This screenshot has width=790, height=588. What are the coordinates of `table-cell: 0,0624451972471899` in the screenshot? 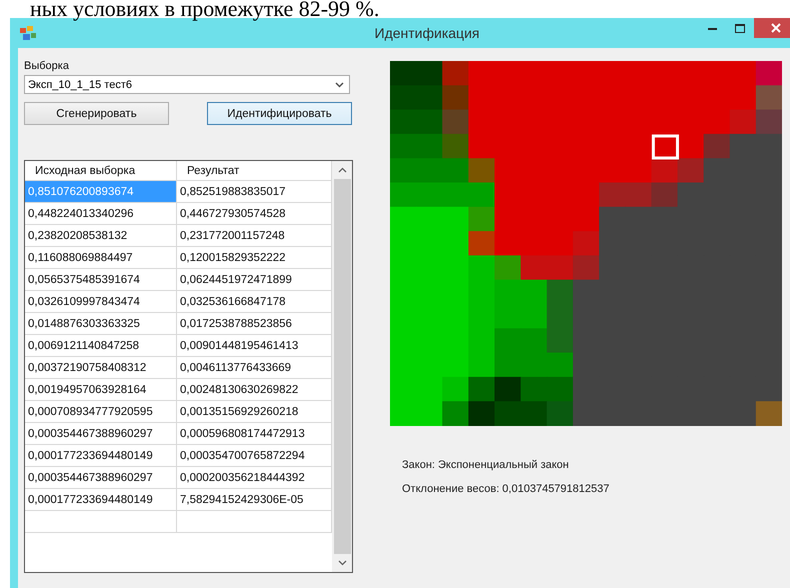 It's located at (254, 279).